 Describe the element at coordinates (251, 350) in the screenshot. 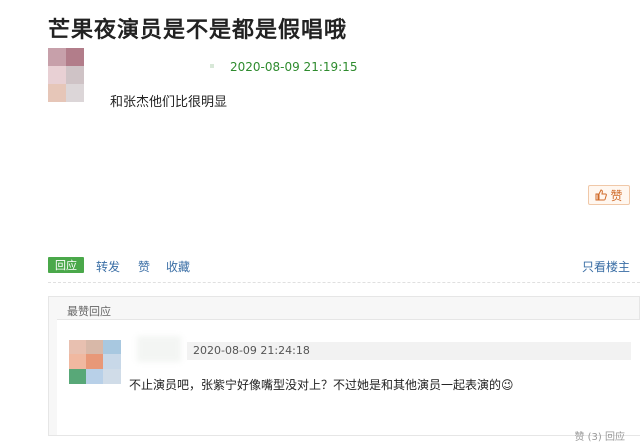

I see `reply-timestamp: 2020-08-09 21:24:18` at that location.